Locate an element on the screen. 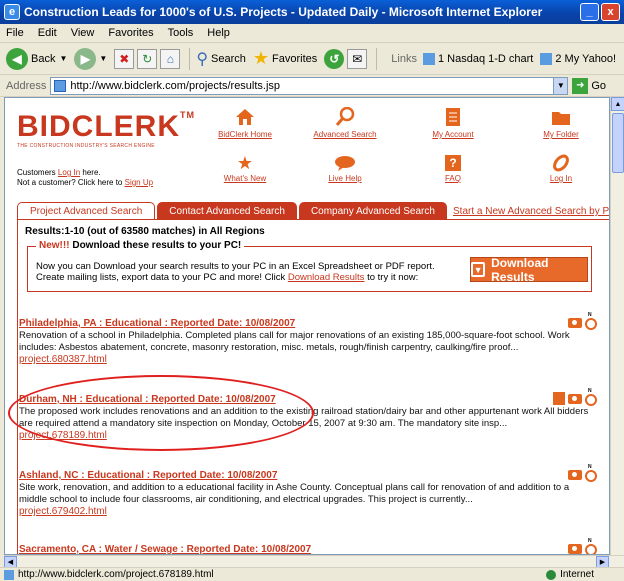 The width and height of the screenshot is (624, 581). home-icon: ⌂ is located at coordinates (170, 58).